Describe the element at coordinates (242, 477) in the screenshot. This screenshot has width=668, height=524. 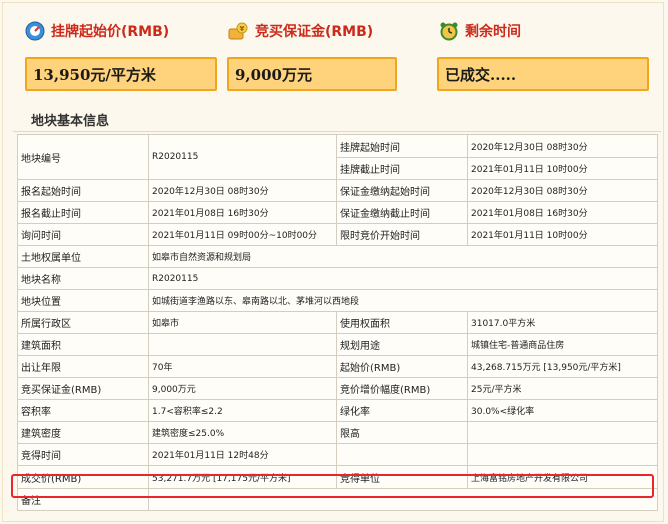
I see `table-value-cell: 53,271.7万元 [17,175元/平方米]` at that location.